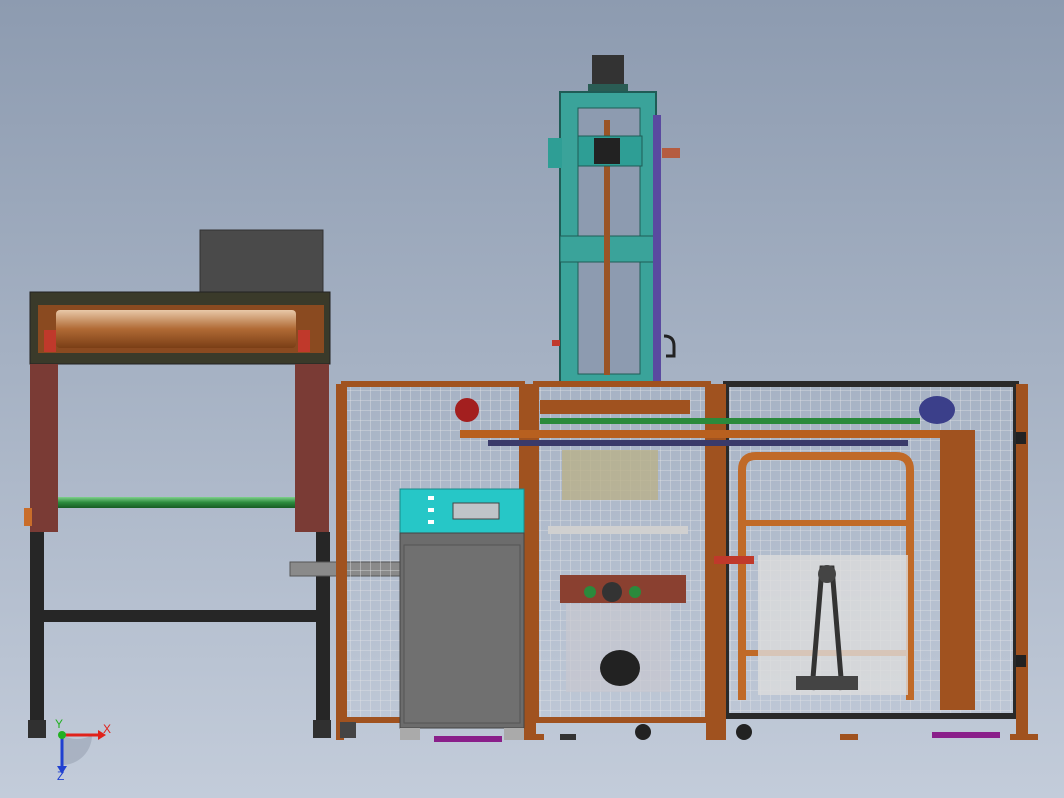 Image resolution: width=1064 pixels, height=798 pixels. What do you see at coordinates (608, 72) in the screenshot?
I see `servo-motor-icon` at bounding box center [608, 72].